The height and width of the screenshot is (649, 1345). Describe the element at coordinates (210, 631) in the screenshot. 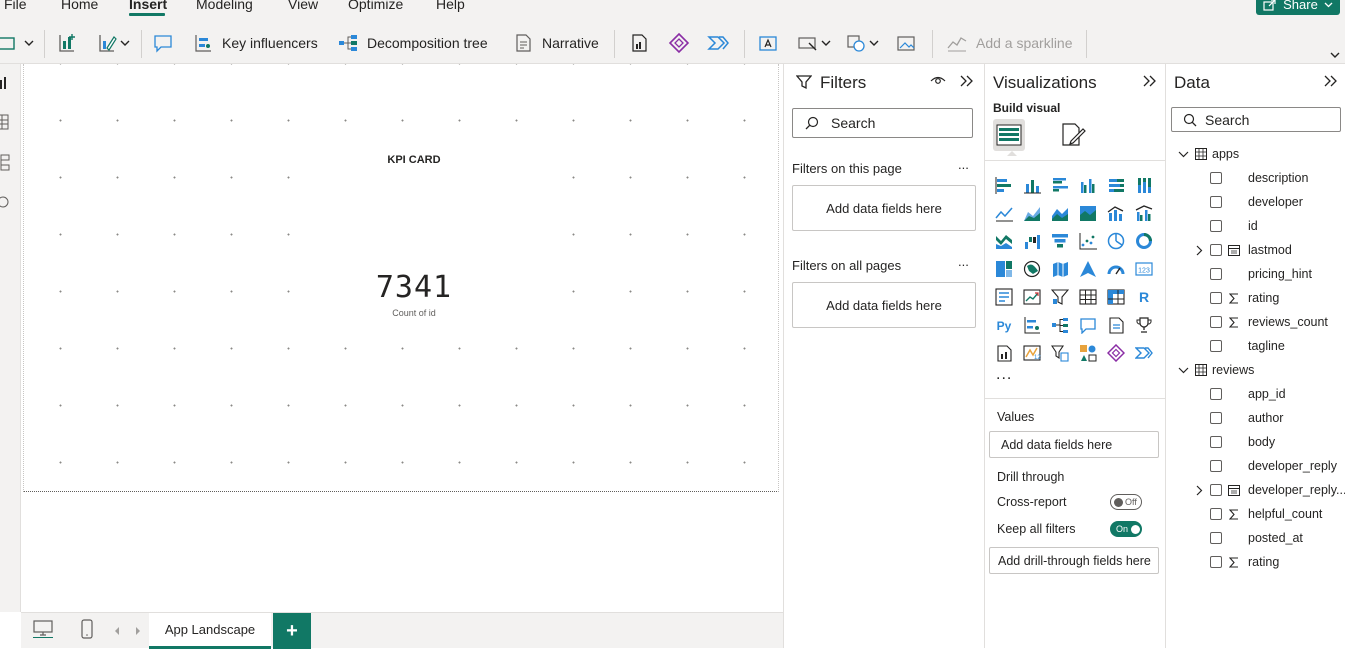

I see `page-tab-app-landscape: App Landscape` at that location.